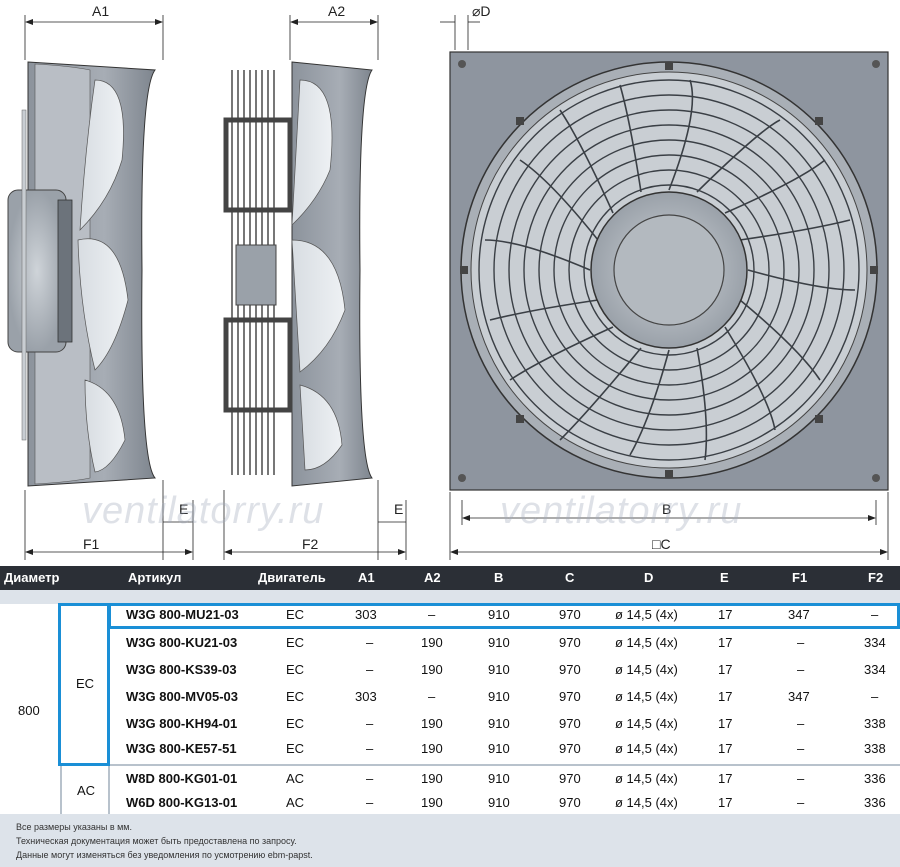  What do you see at coordinates (182, 802) in the screenshot?
I see `row-article: W6D 800-KG13-01` at bounding box center [182, 802].